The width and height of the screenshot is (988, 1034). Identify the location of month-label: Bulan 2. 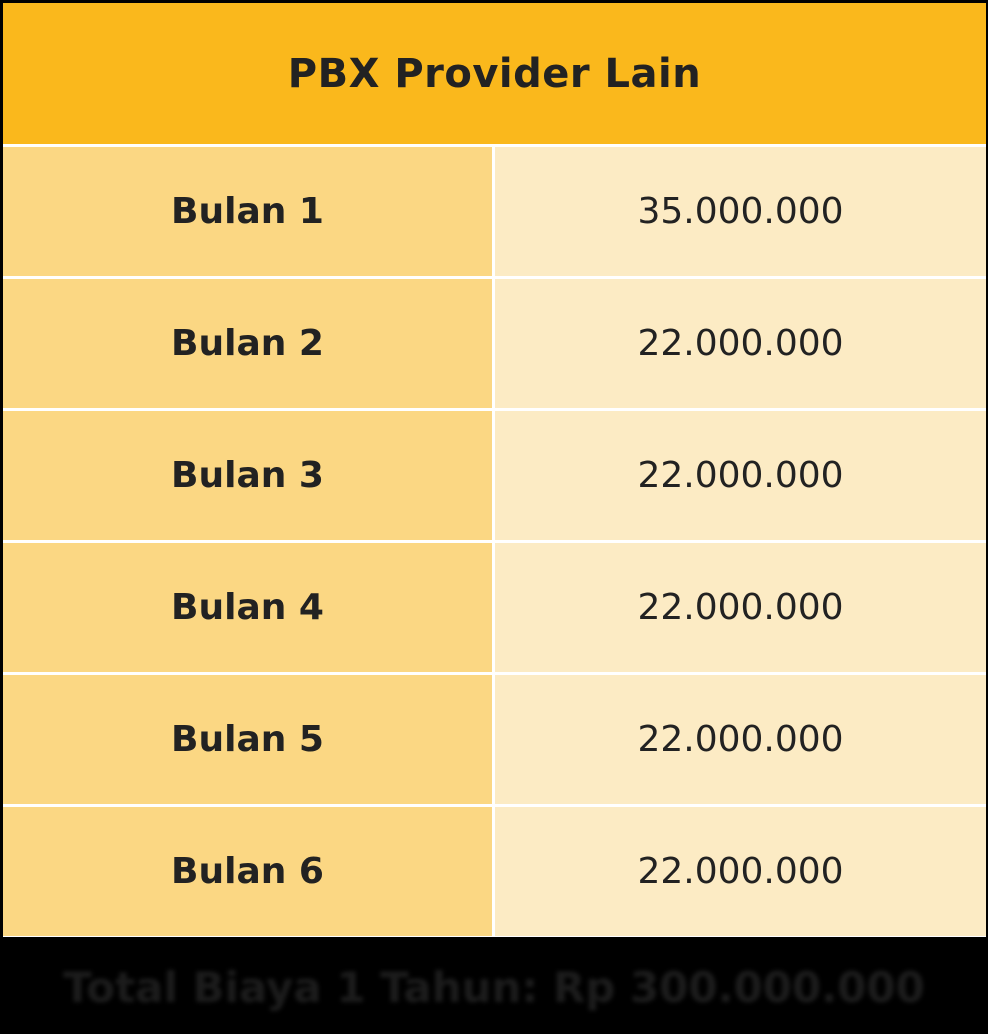
(247, 343).